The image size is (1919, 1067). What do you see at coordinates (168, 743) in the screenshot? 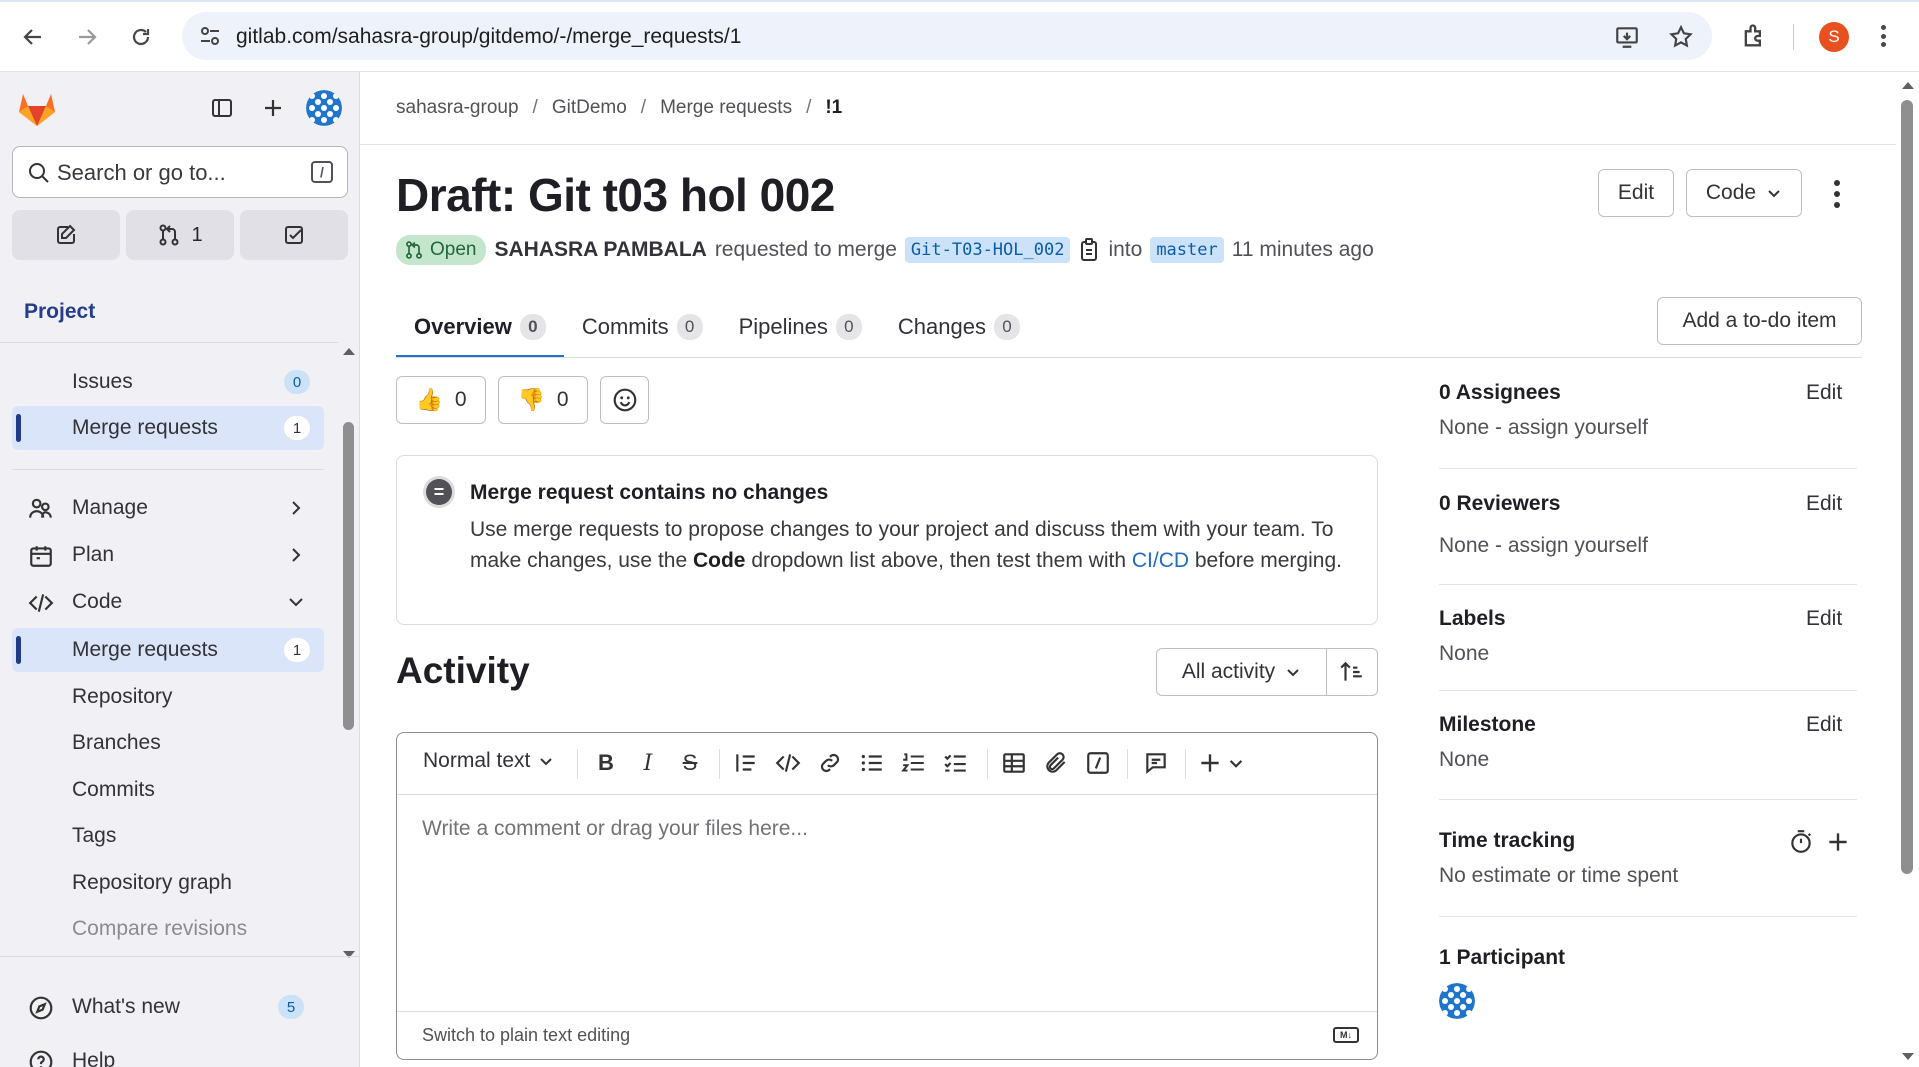
I see `sidebar-item-branches: Branches` at bounding box center [168, 743].